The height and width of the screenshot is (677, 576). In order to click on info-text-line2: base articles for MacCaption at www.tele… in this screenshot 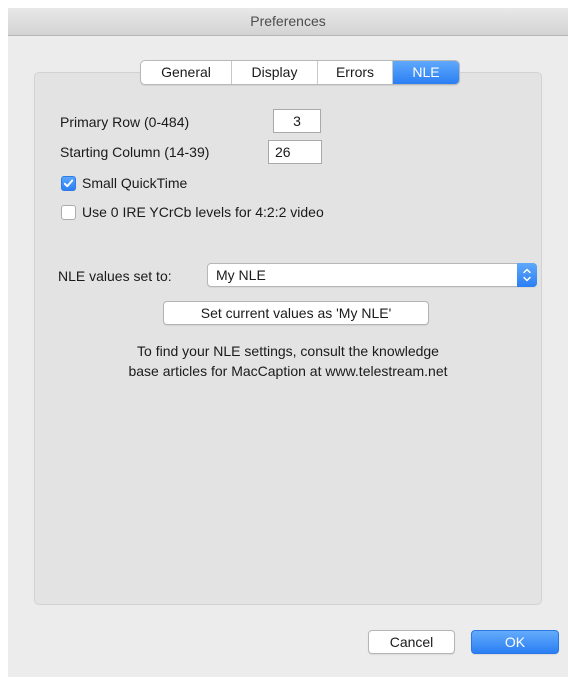, I will do `click(288, 371)`.